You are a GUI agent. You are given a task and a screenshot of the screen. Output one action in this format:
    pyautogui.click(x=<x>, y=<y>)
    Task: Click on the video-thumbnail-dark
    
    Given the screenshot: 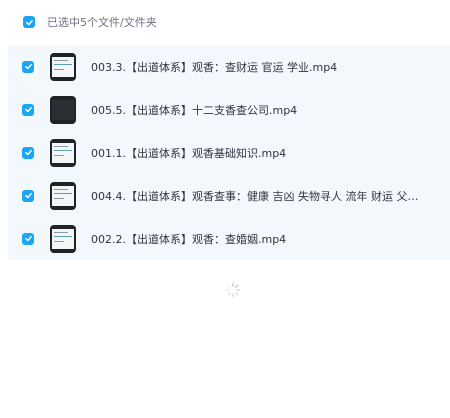 What is the action you would take?
    pyautogui.click(x=63, y=109)
    